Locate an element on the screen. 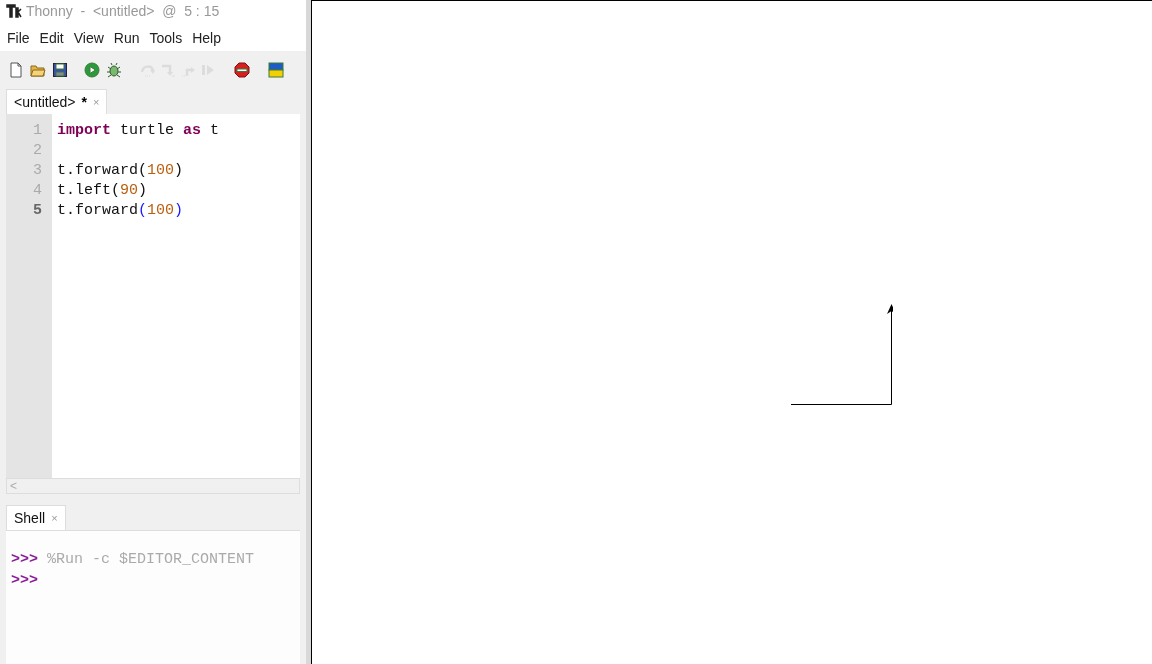 Image resolution: width=1152 pixels, height=664 pixels. line-number: 2 is located at coordinates (37, 151).